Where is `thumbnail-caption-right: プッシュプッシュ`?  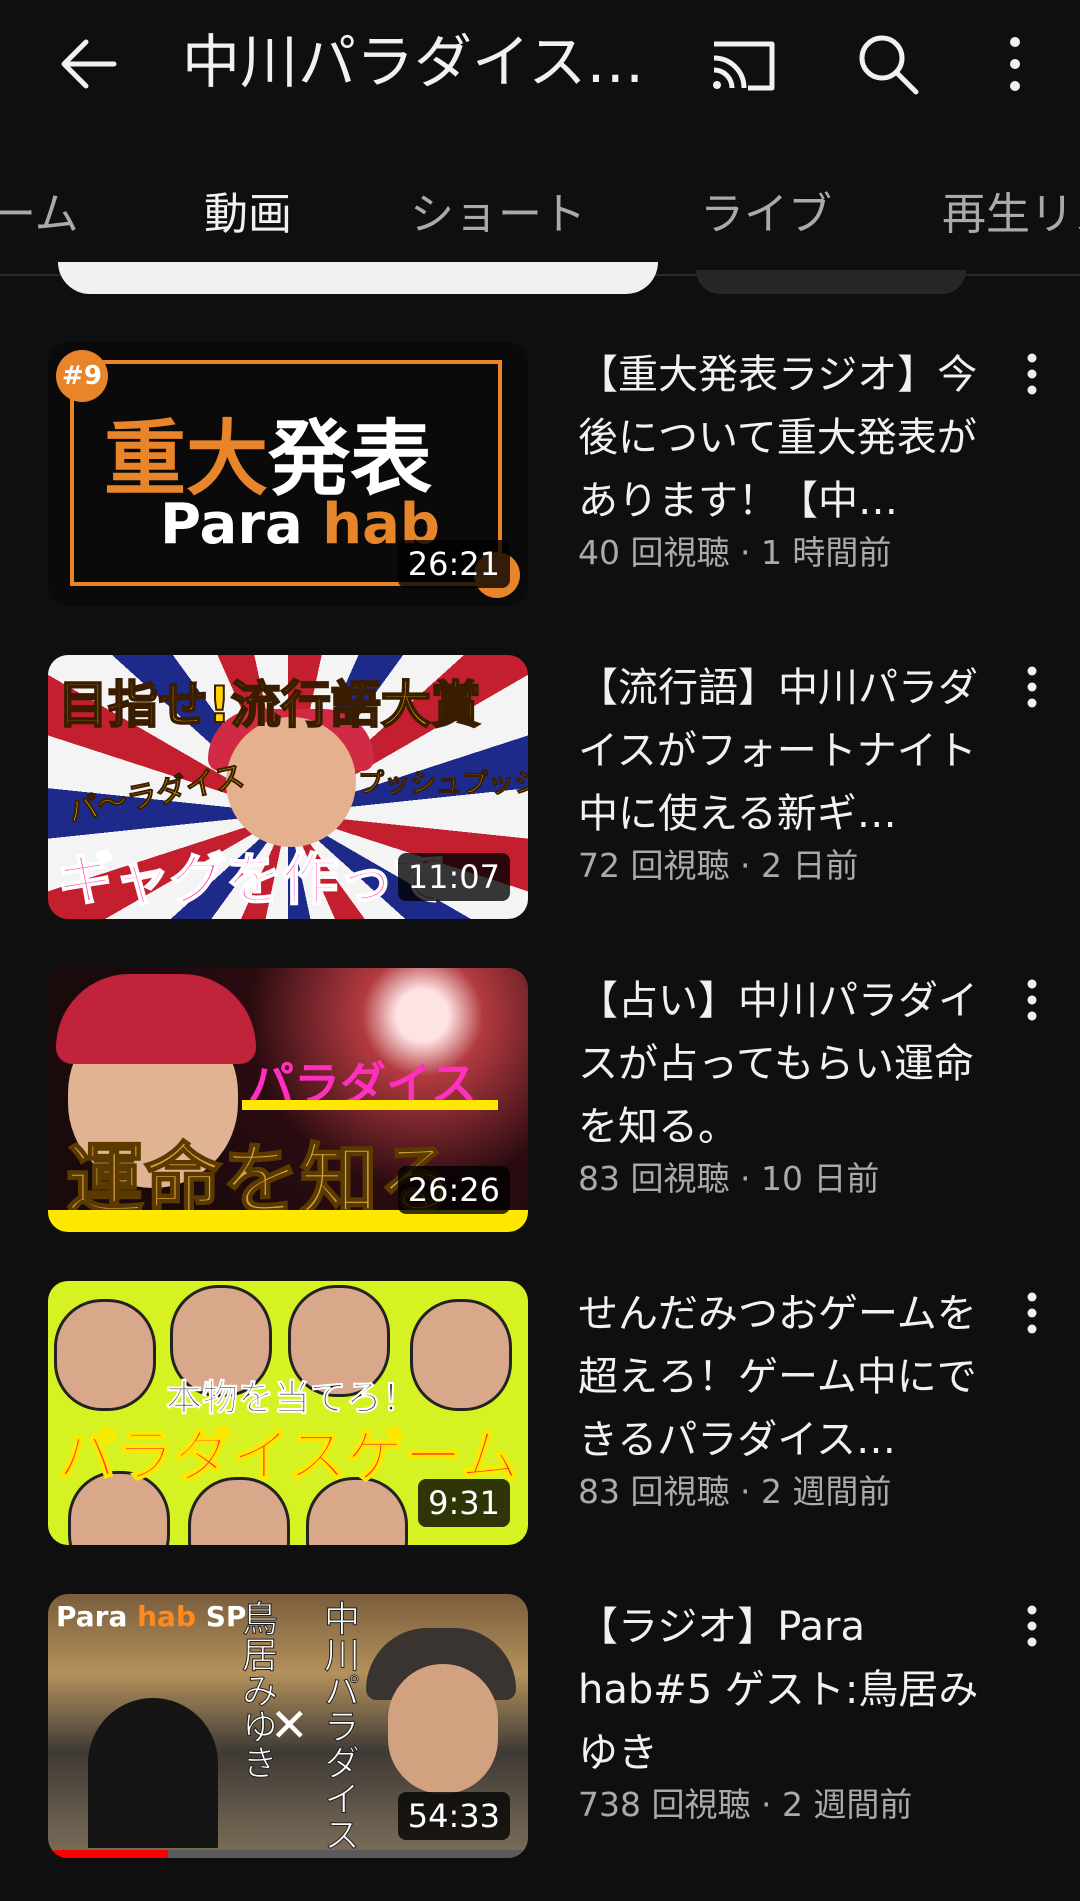
thumbnail-caption-right: プッシュプッシュ is located at coordinates (442, 784).